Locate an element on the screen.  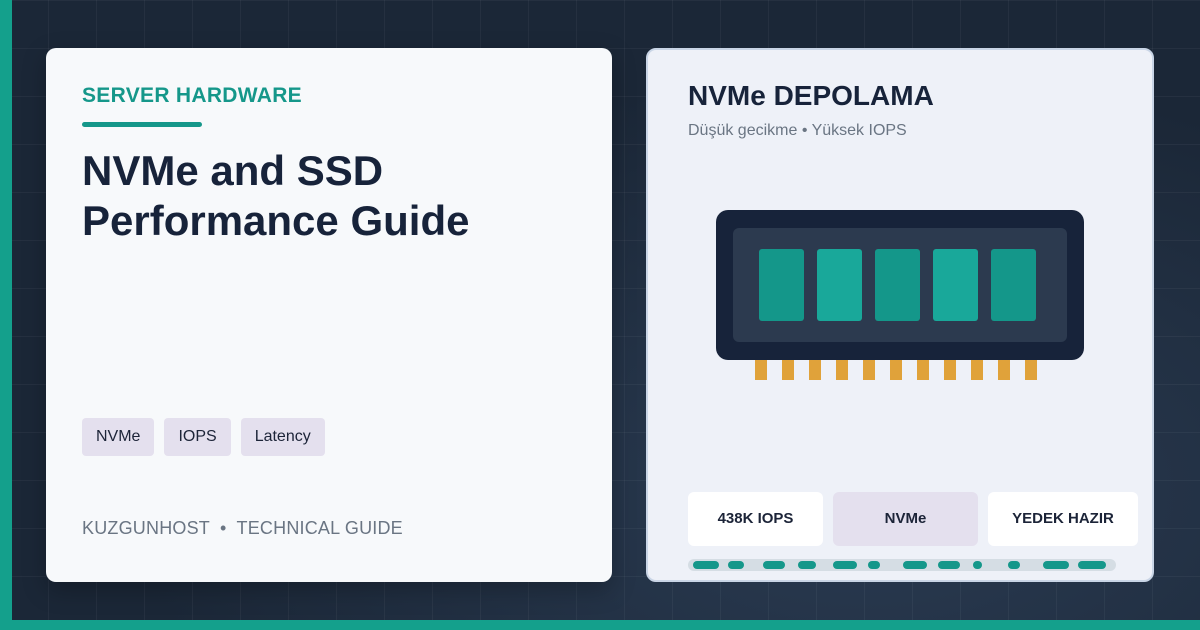
brand-name: KUZGUNHOST is located at coordinates (146, 528).